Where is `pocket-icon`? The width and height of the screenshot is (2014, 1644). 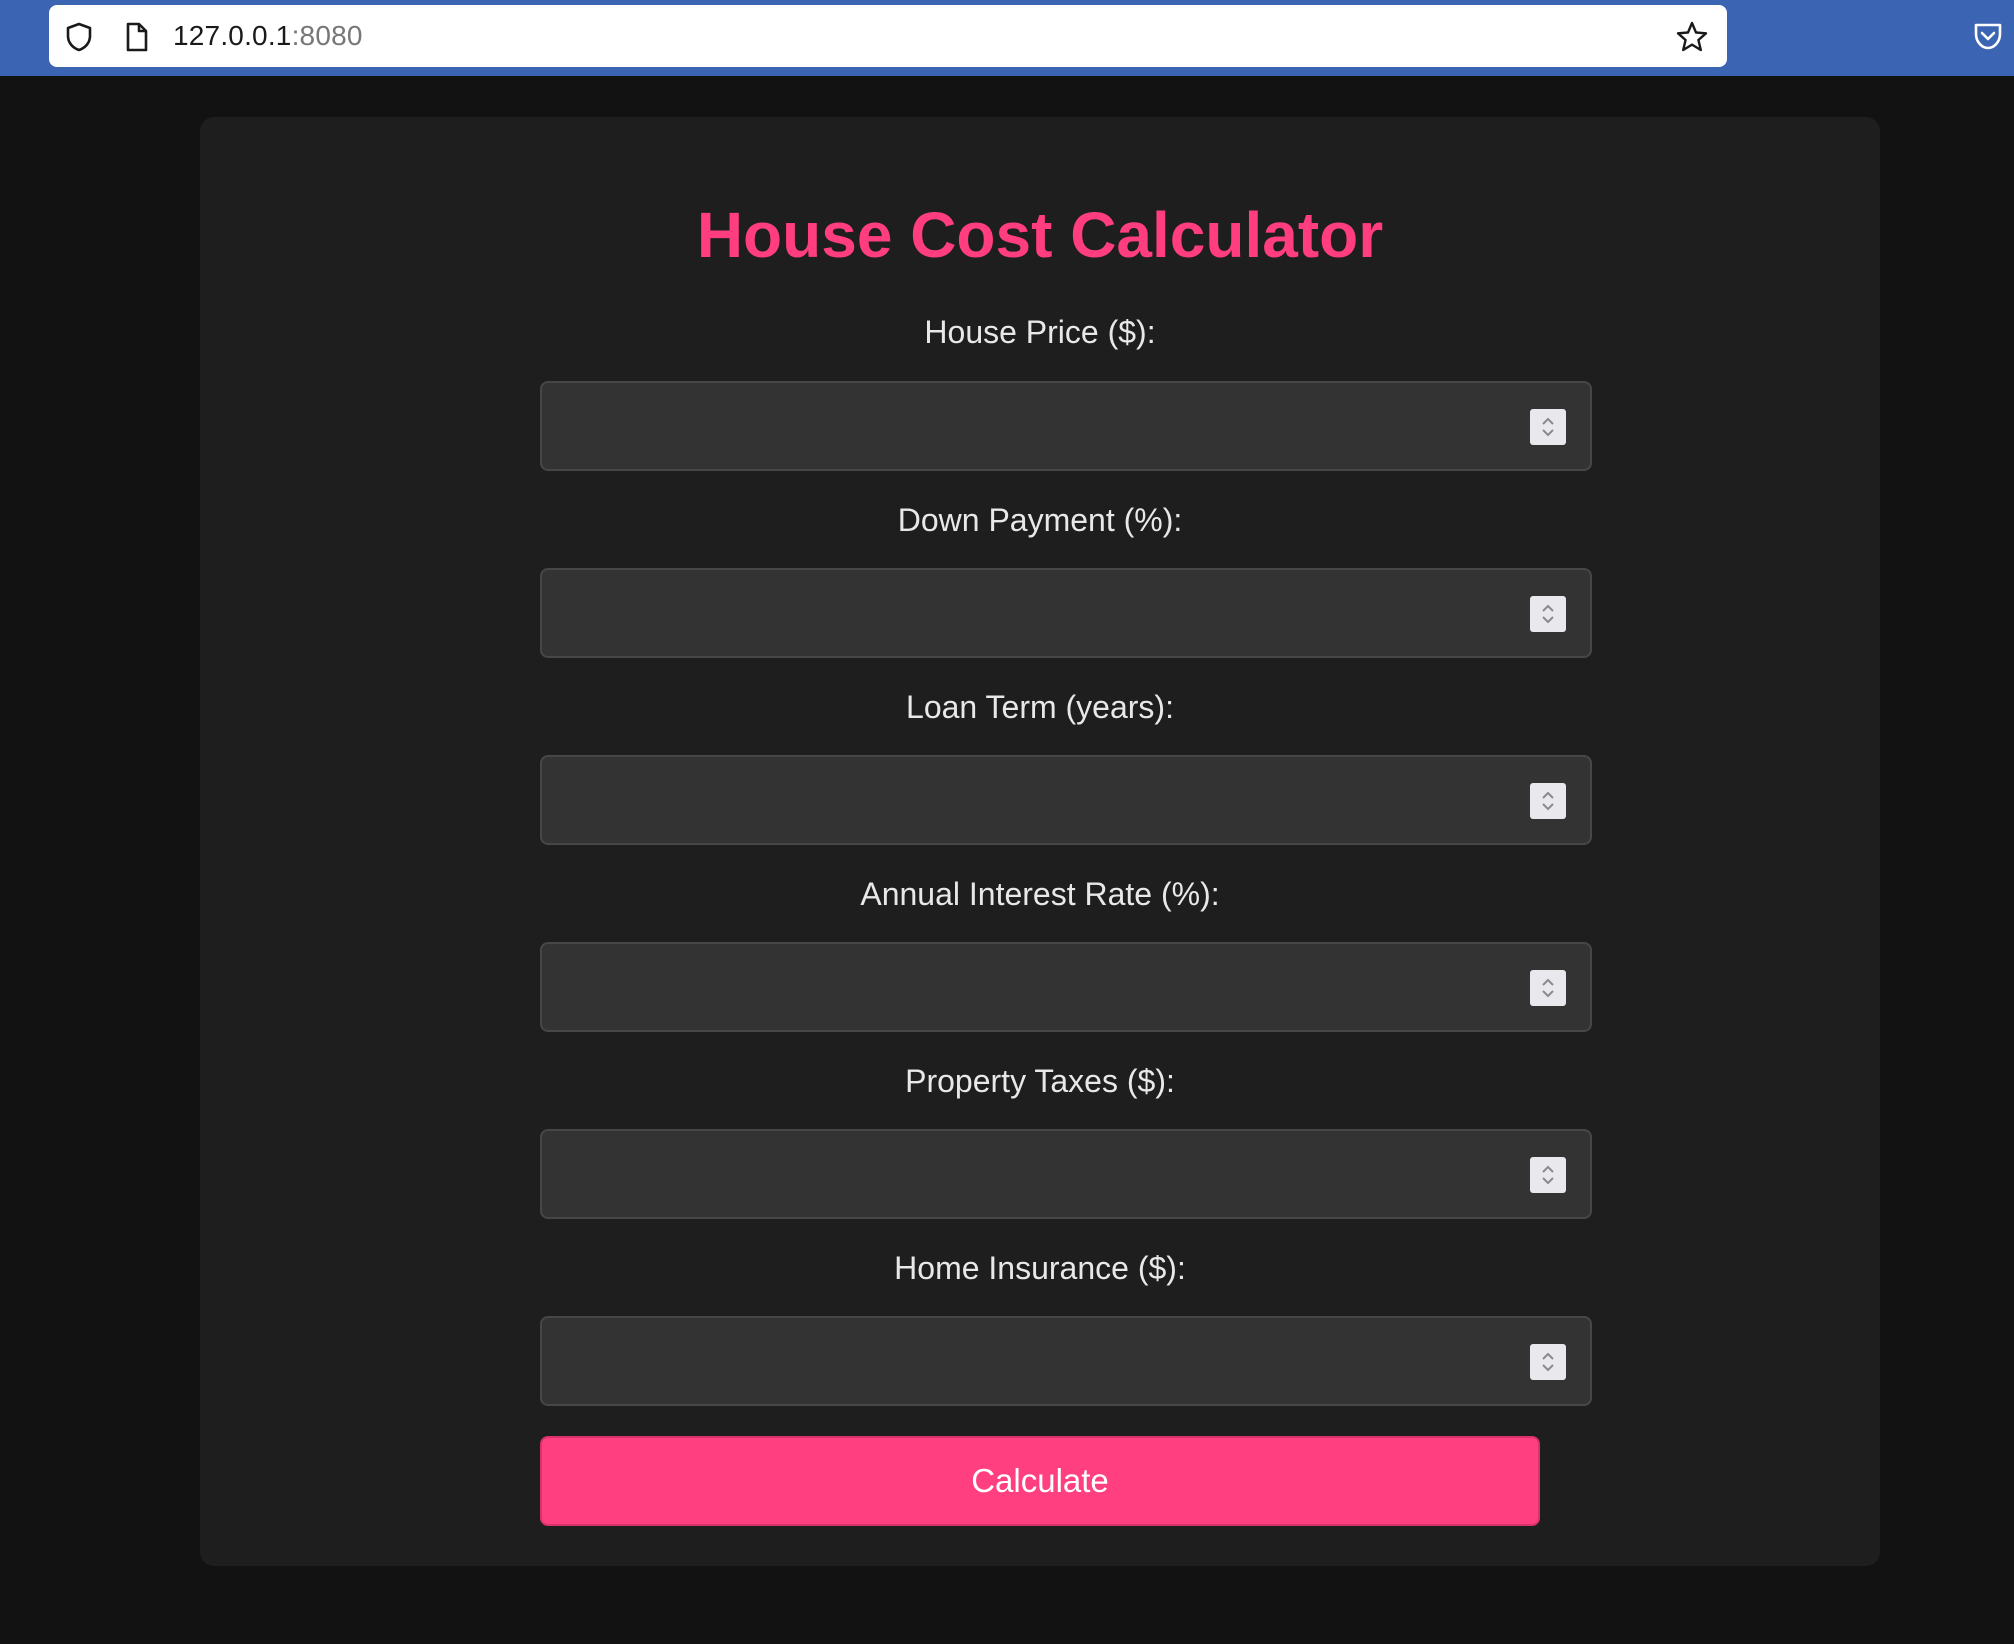 pocket-icon is located at coordinates (1988, 36).